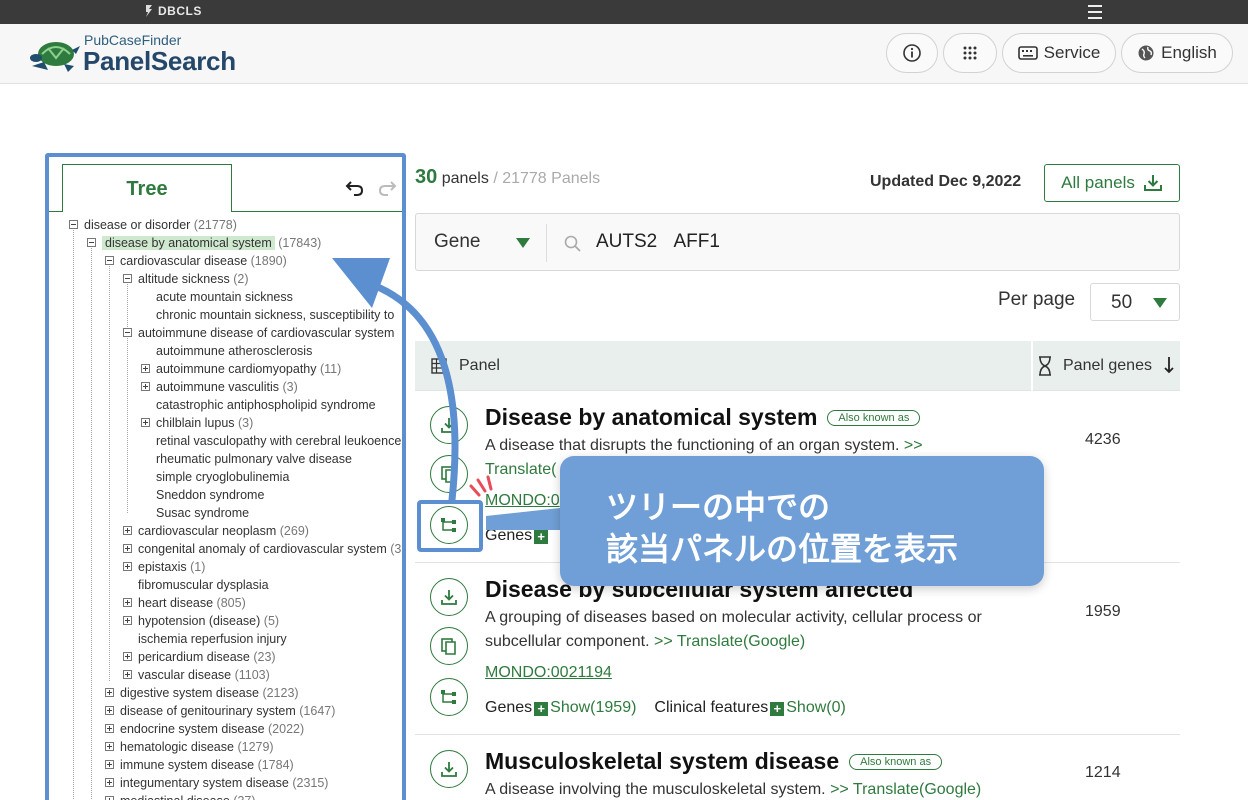  What do you see at coordinates (185, 279) in the screenshot?
I see `tree-node: altitude sickness (2)` at bounding box center [185, 279].